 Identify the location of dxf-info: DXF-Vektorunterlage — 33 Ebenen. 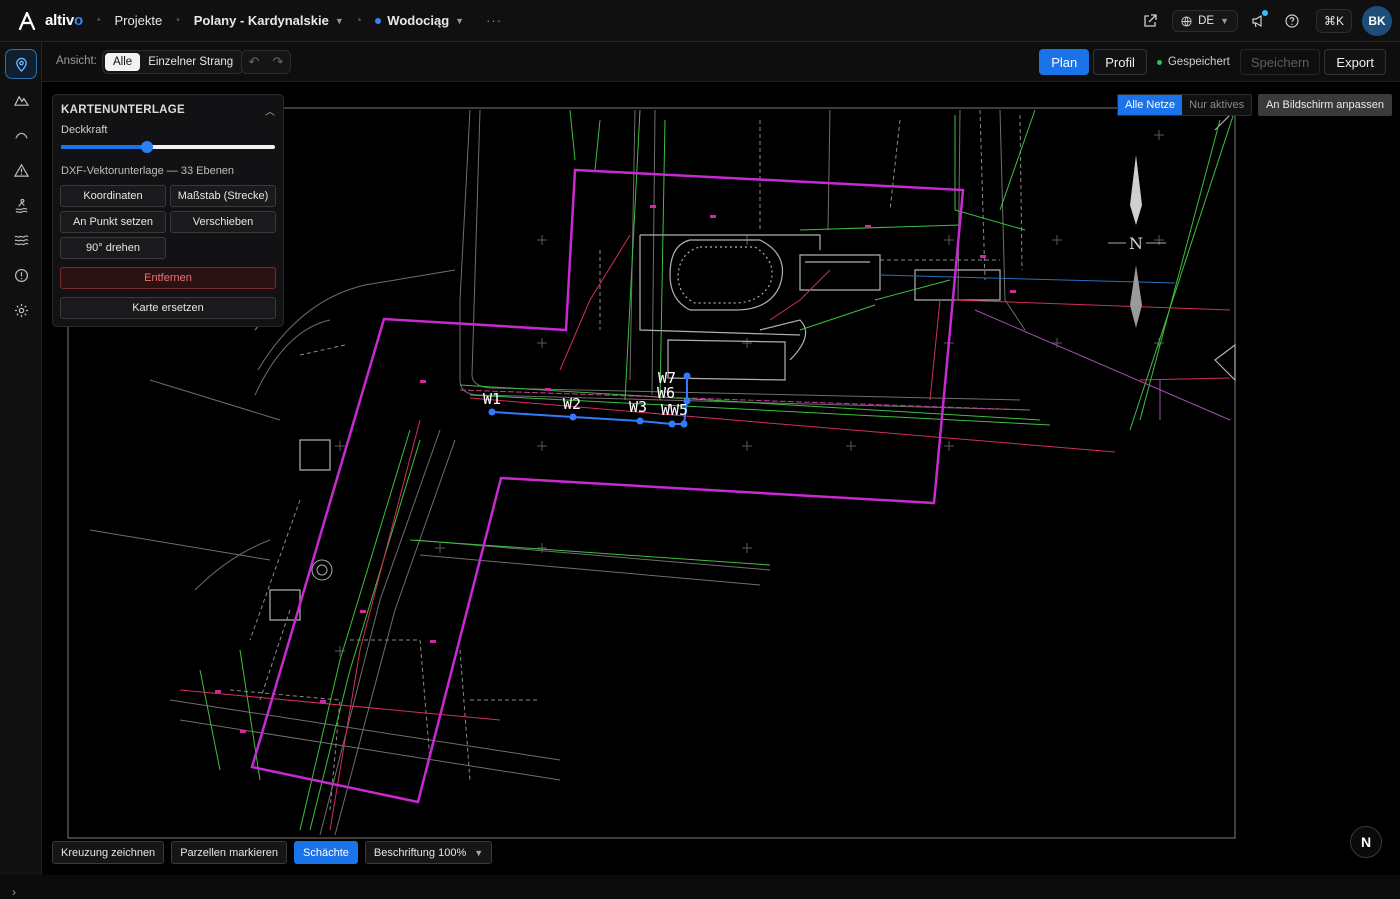
(148, 171).